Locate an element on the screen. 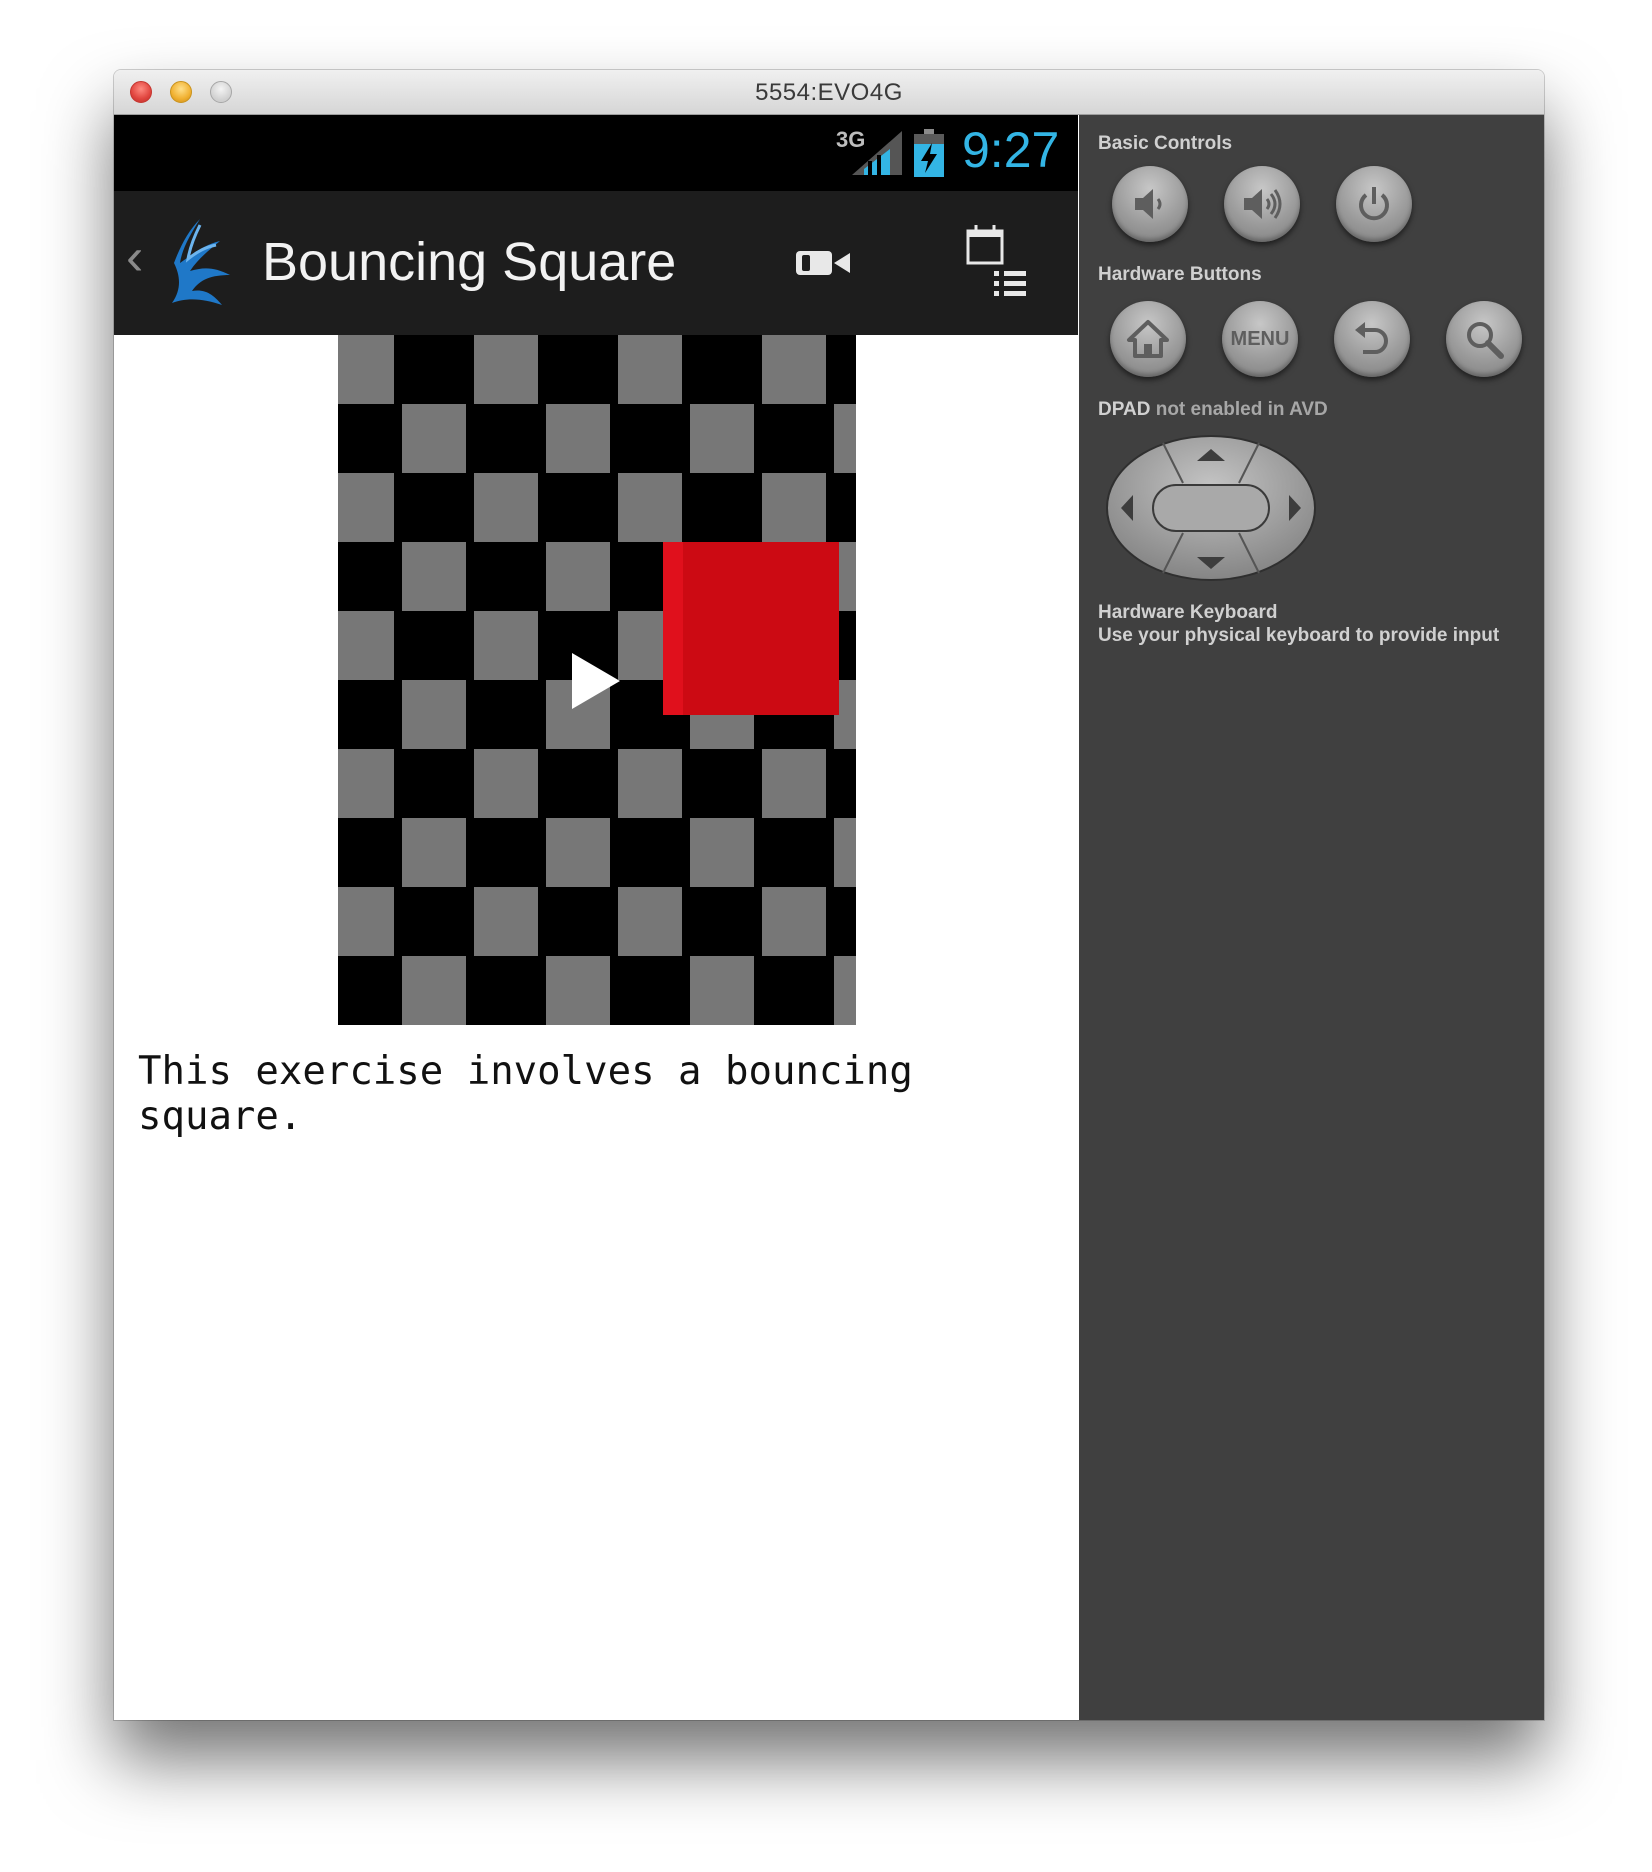 This screenshot has height=1872, width=1652. menu-button-label: MENU is located at coordinates (1260, 338).